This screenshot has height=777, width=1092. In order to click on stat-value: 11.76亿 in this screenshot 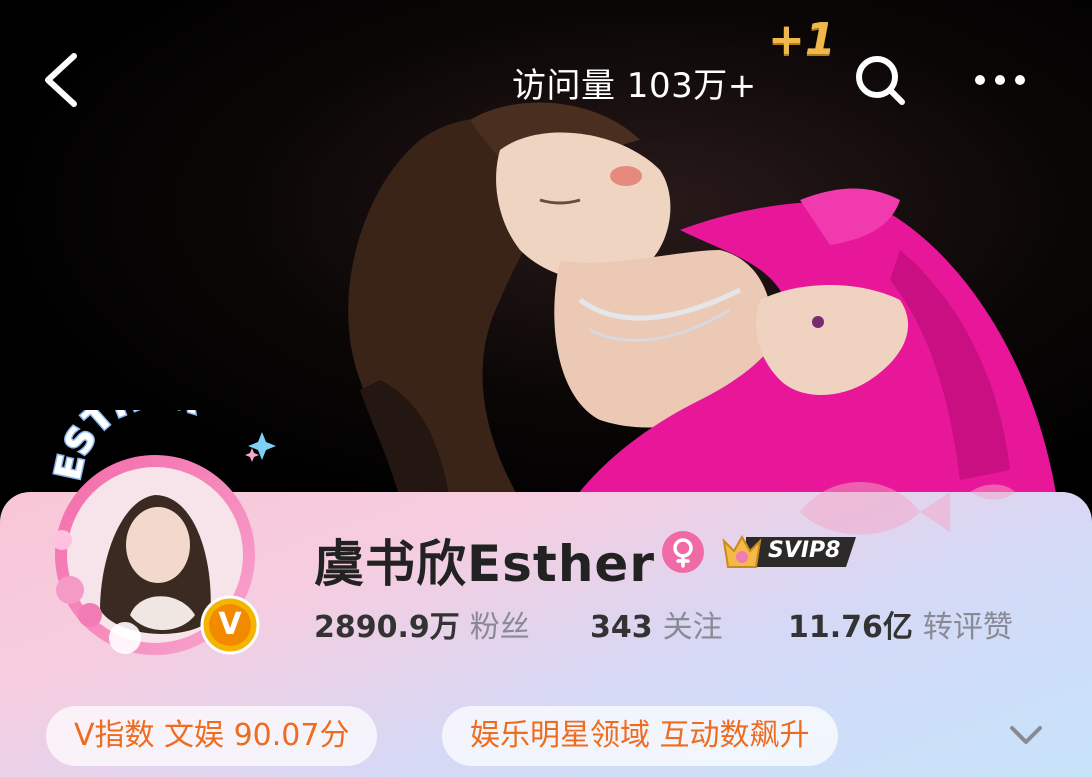, I will do `click(850, 627)`.